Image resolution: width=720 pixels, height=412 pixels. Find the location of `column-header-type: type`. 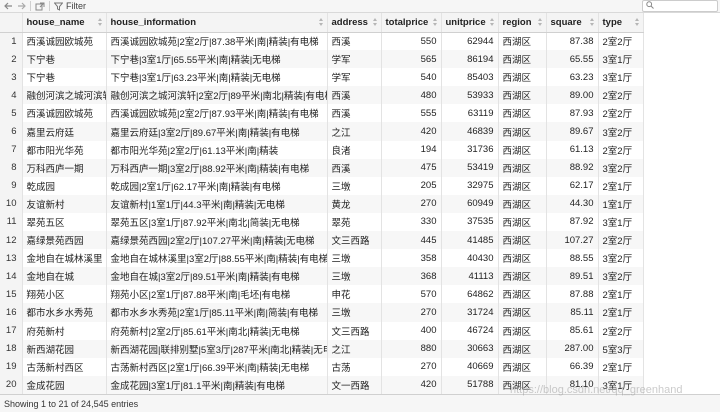

column-header-type: type is located at coordinates (621, 23).